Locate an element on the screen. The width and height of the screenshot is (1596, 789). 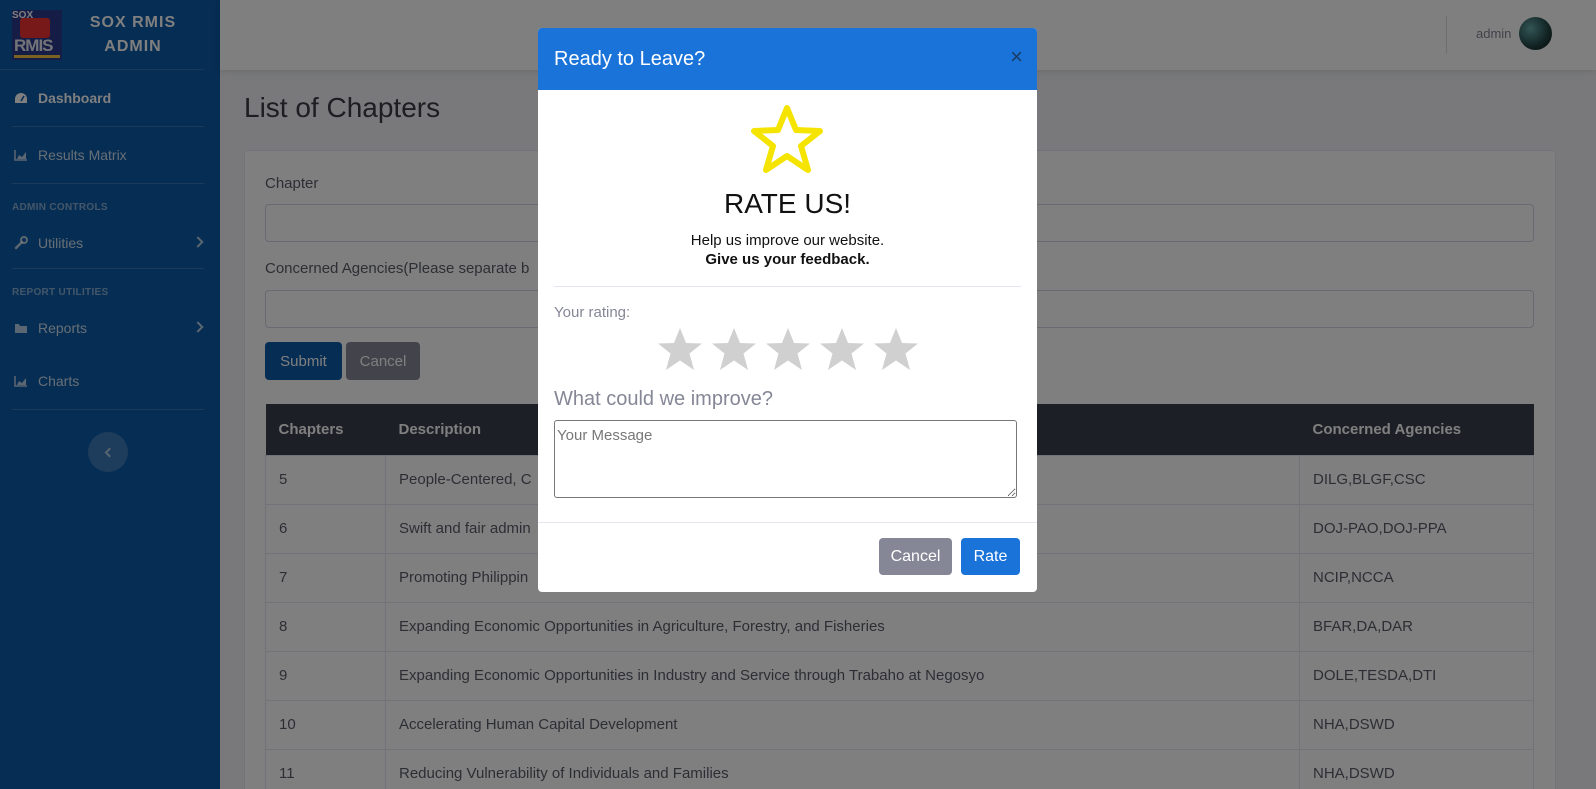
improve-label: What could we improve? is located at coordinates (663, 399).